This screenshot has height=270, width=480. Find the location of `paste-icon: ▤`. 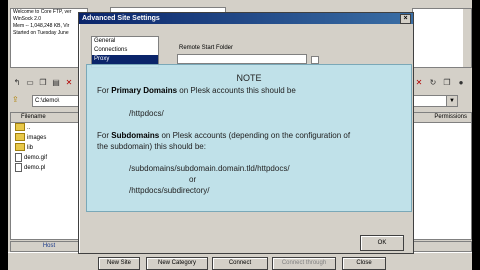

paste-icon: ▤ is located at coordinates (56, 83).